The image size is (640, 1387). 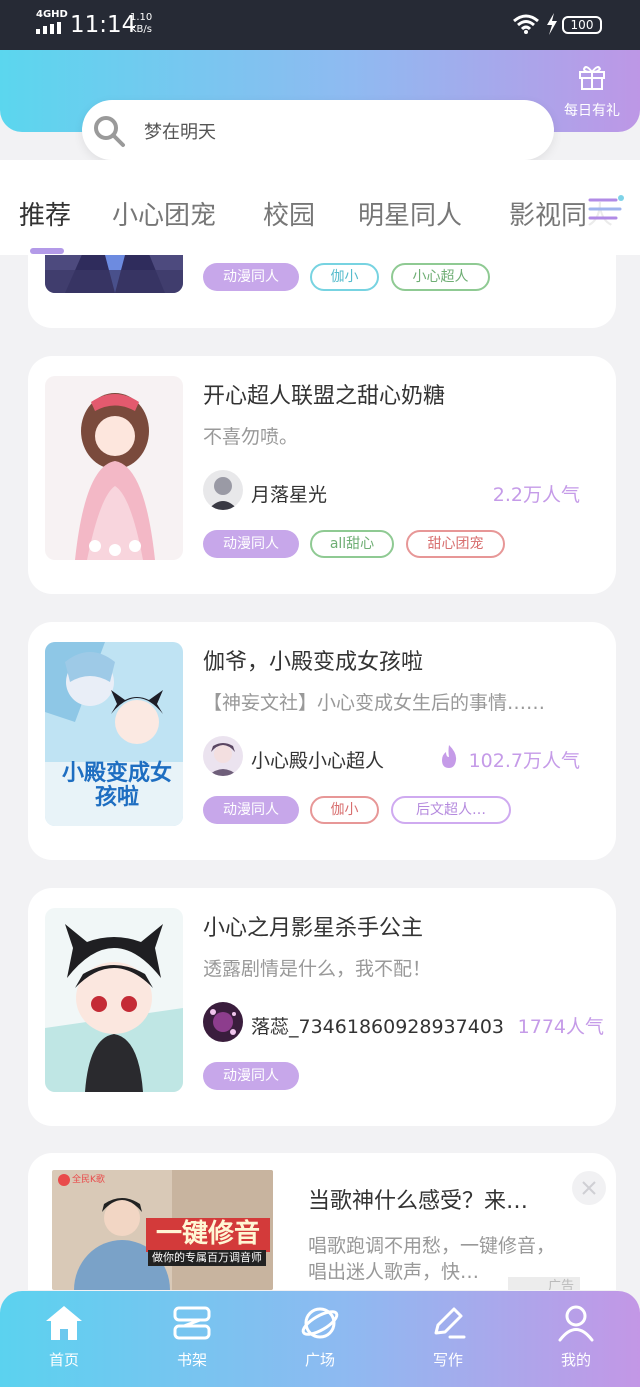 I want to click on wifi-icon, so click(x=526, y=24).